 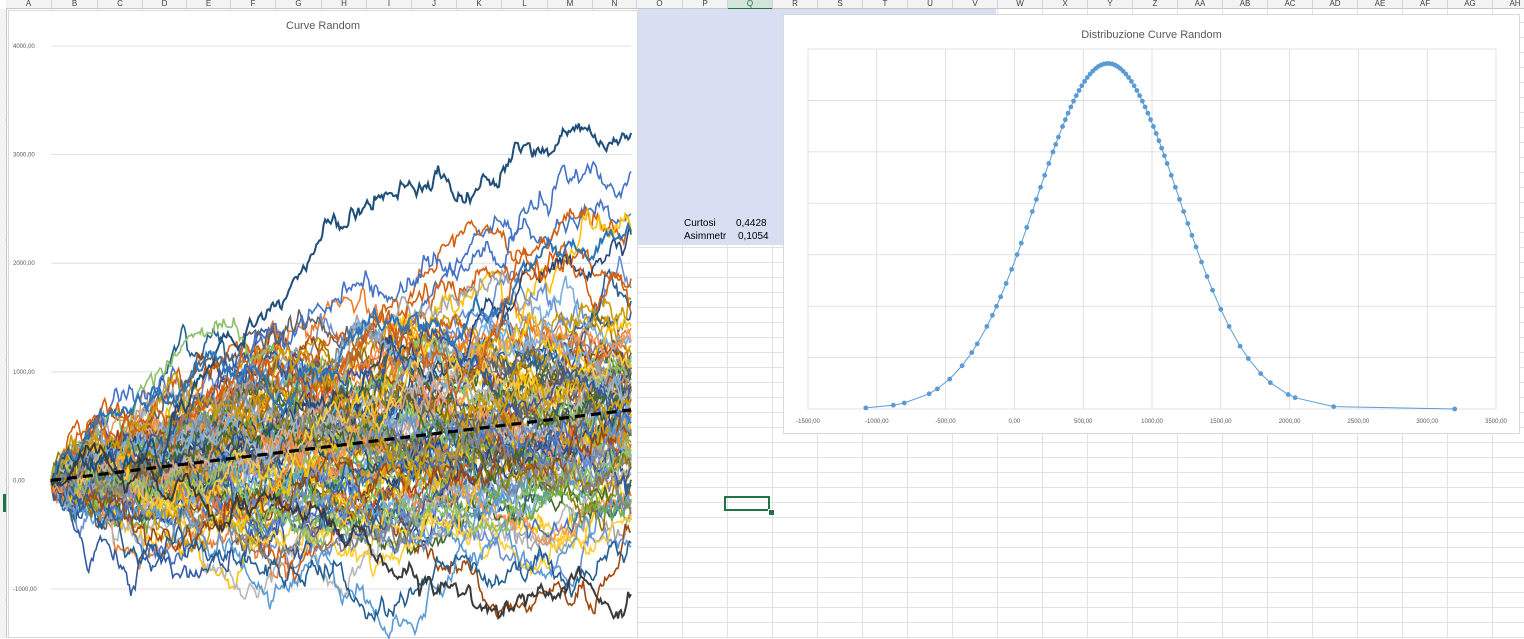 I want to click on column-header-af: AF, so click(x=1425, y=4).